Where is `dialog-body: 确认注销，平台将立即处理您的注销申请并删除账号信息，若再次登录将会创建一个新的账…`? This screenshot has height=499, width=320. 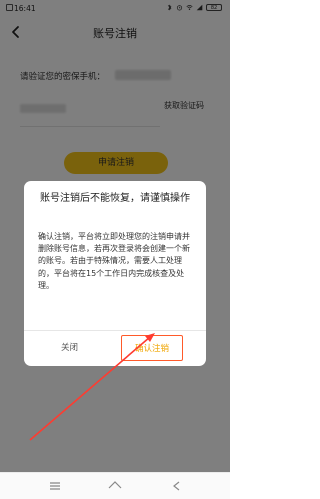
dialog-body: 确认注销，平台将立即处理您的注销申请并删除账号信息，若再次登录将会创建一个新的账… is located at coordinates (114, 261).